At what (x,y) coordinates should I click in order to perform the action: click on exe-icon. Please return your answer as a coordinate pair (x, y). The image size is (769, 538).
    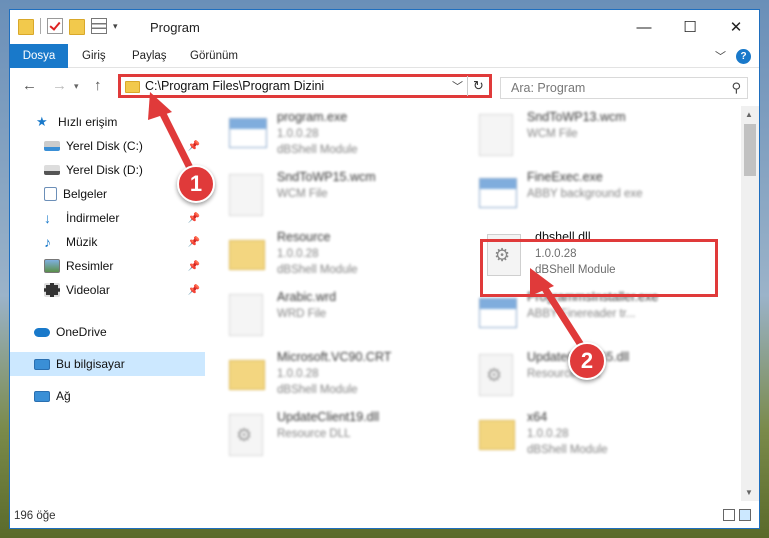
    Looking at the image, I should click on (248, 133).